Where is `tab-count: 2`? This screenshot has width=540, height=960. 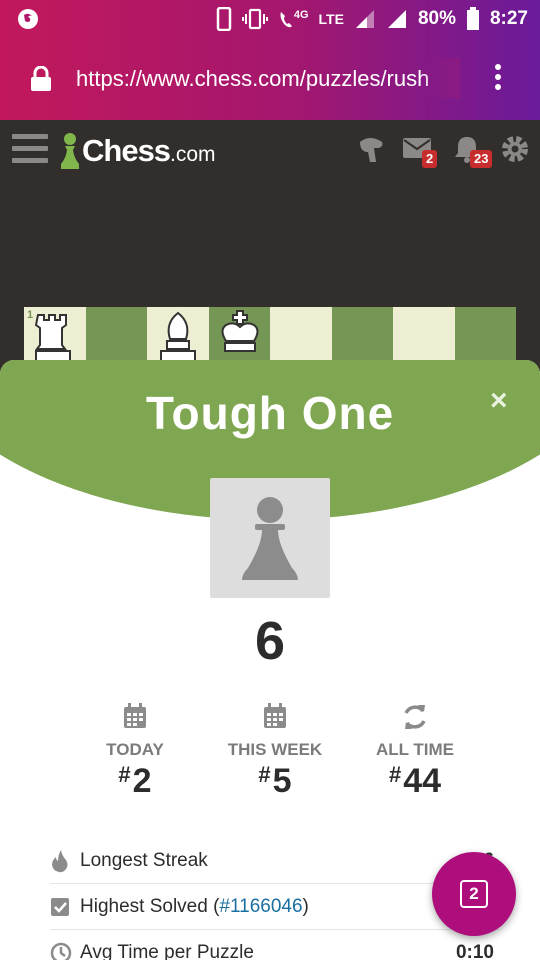
tab-count: 2 is located at coordinates (474, 894).